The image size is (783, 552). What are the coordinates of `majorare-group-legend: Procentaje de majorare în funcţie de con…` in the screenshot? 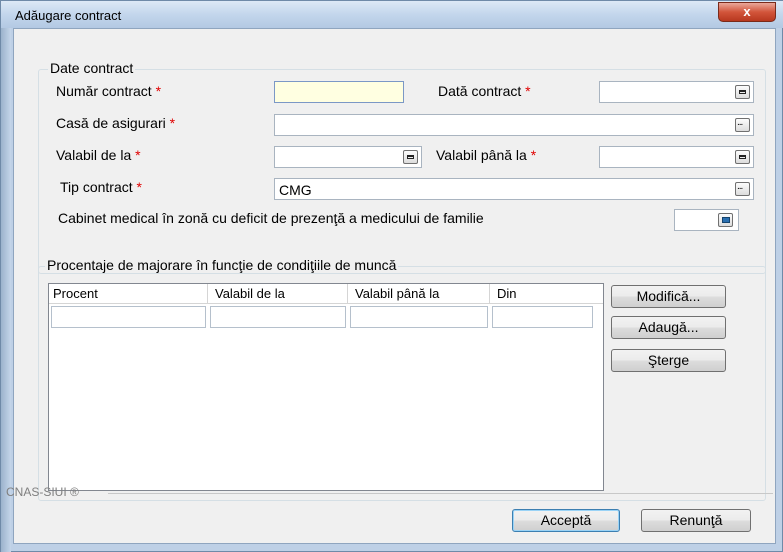 It's located at (222, 265).